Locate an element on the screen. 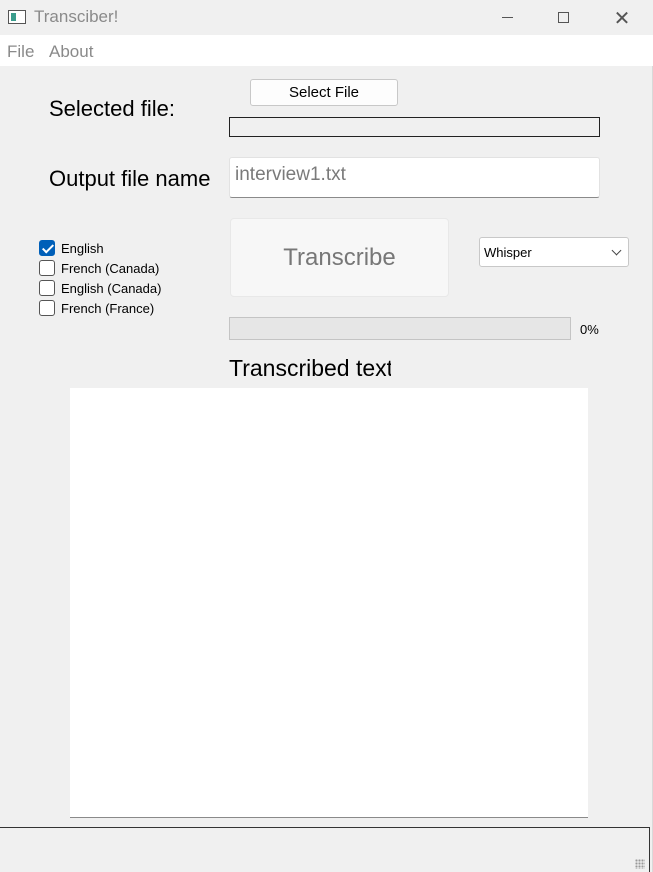  maximize-icon is located at coordinates (563, 17).